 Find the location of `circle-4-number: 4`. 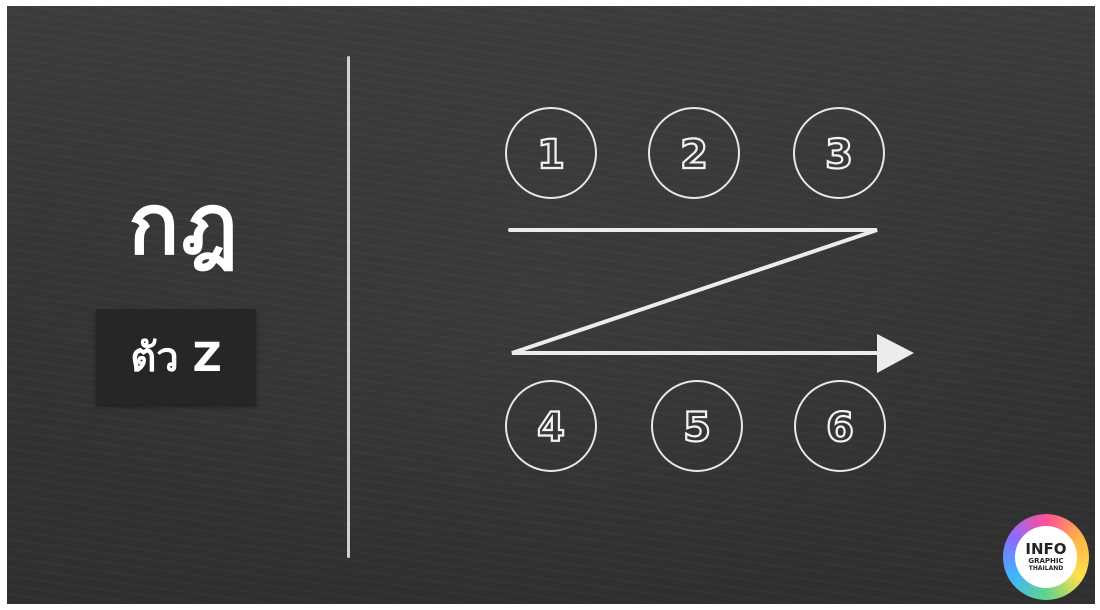

circle-4-number: 4 is located at coordinates (551, 428).